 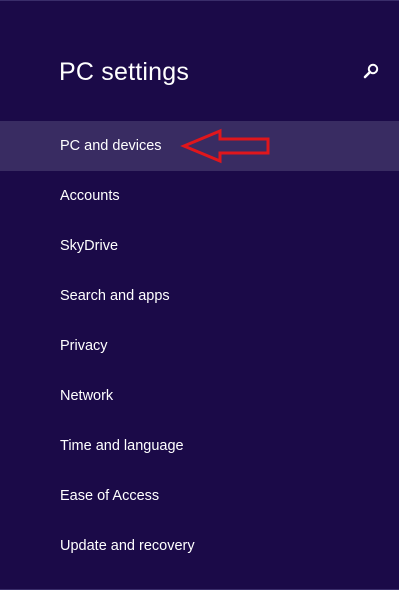 I want to click on nav-item-label: Privacy, so click(x=84, y=346).